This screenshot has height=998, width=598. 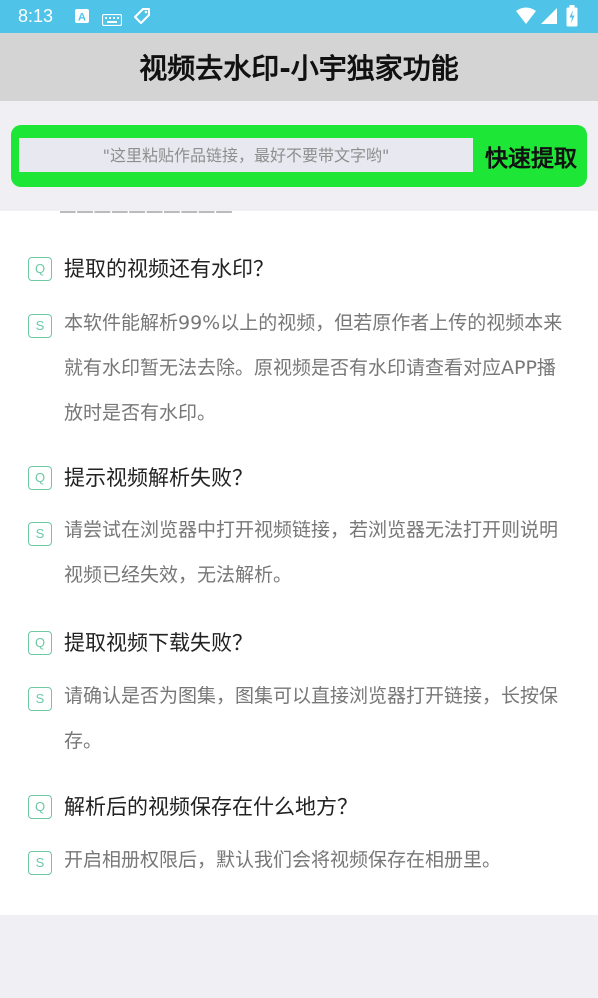 I want to click on signal-icon, so click(x=549, y=18).